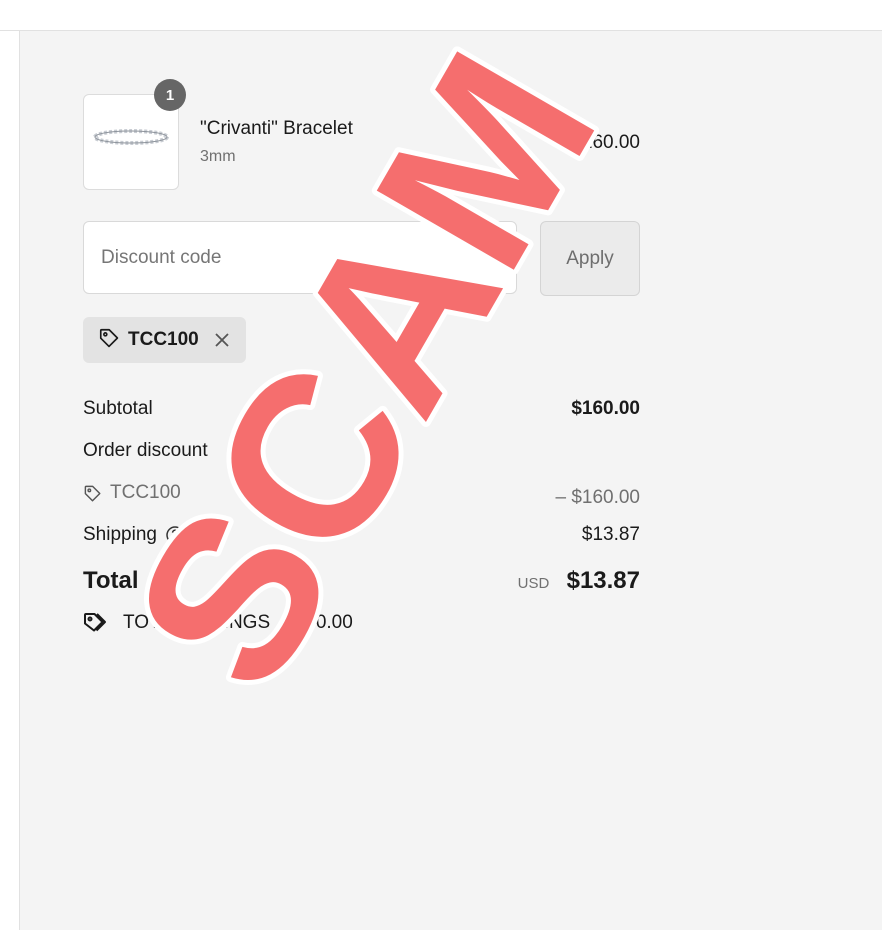 The image size is (882, 930). I want to click on currency-code: USD, so click(533, 583).